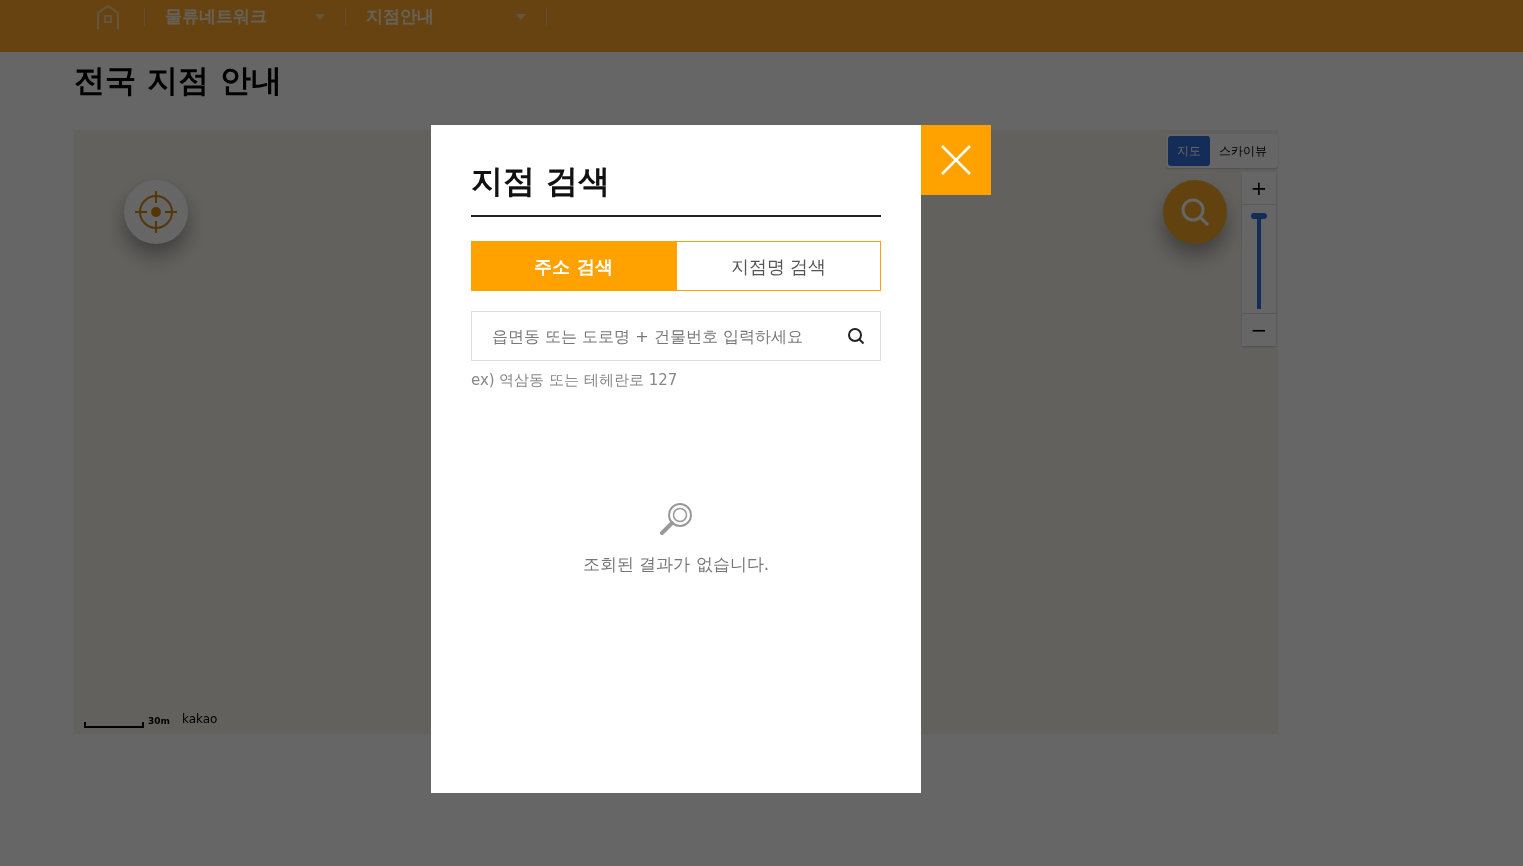 The width and height of the screenshot is (1523, 866). Describe the element at coordinates (178, 80) in the screenshot. I see `page-title: 전국 지점 안내` at that location.